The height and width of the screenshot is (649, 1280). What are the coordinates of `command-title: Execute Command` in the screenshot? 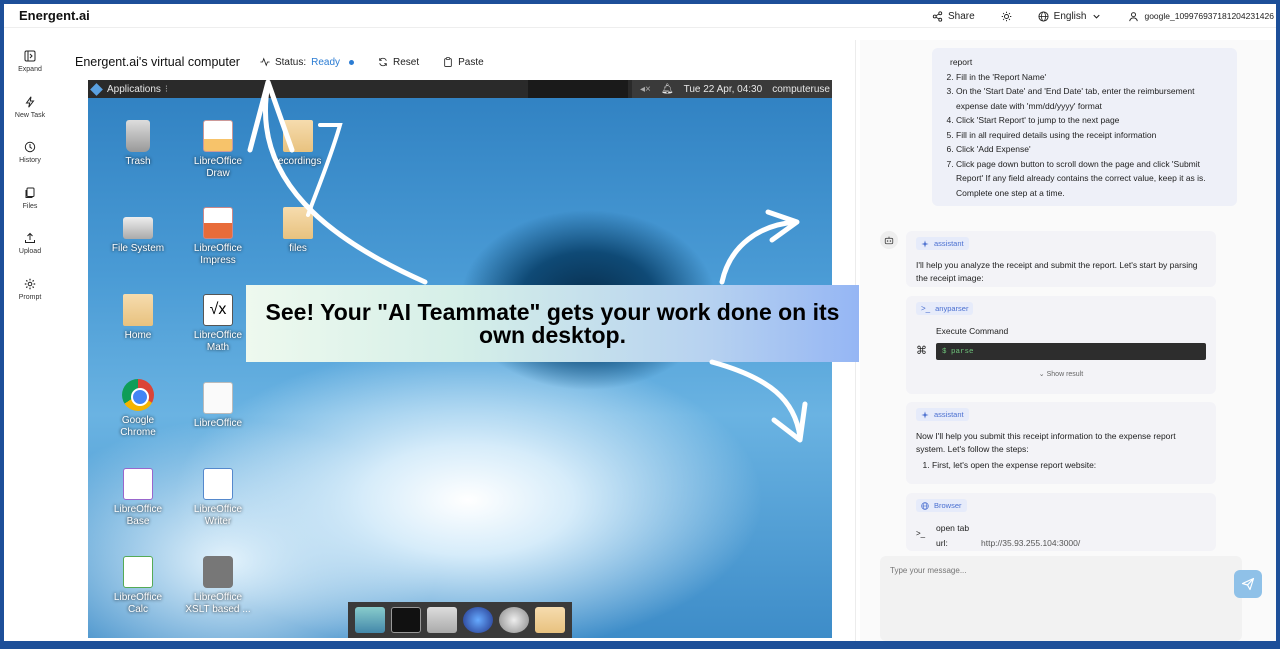 It's located at (972, 331).